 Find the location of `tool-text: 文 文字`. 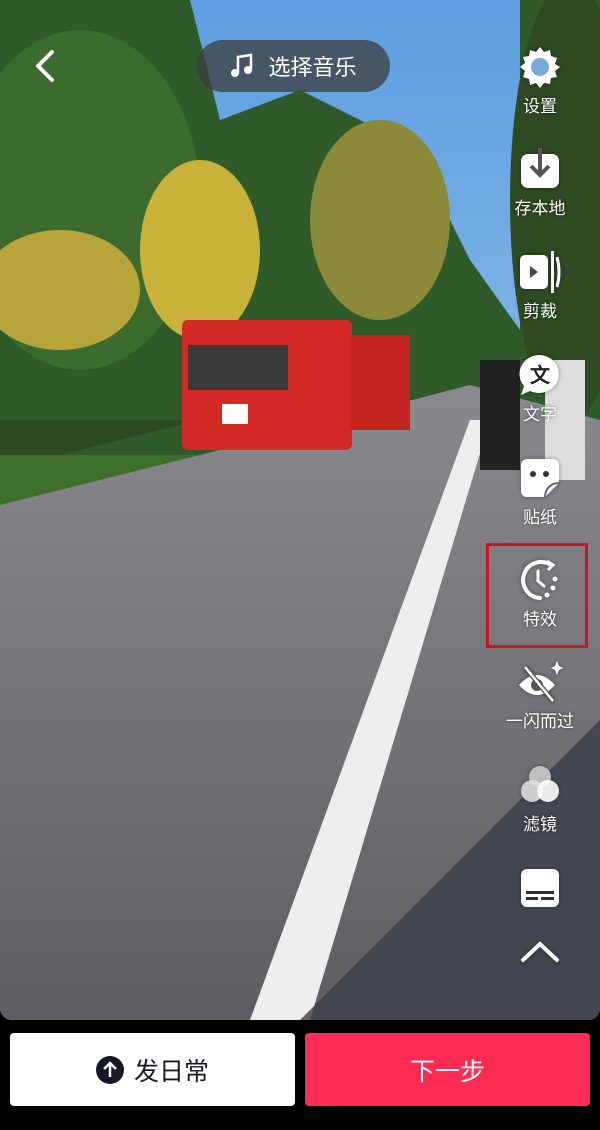

tool-text: 文 文字 is located at coordinates (540, 388).